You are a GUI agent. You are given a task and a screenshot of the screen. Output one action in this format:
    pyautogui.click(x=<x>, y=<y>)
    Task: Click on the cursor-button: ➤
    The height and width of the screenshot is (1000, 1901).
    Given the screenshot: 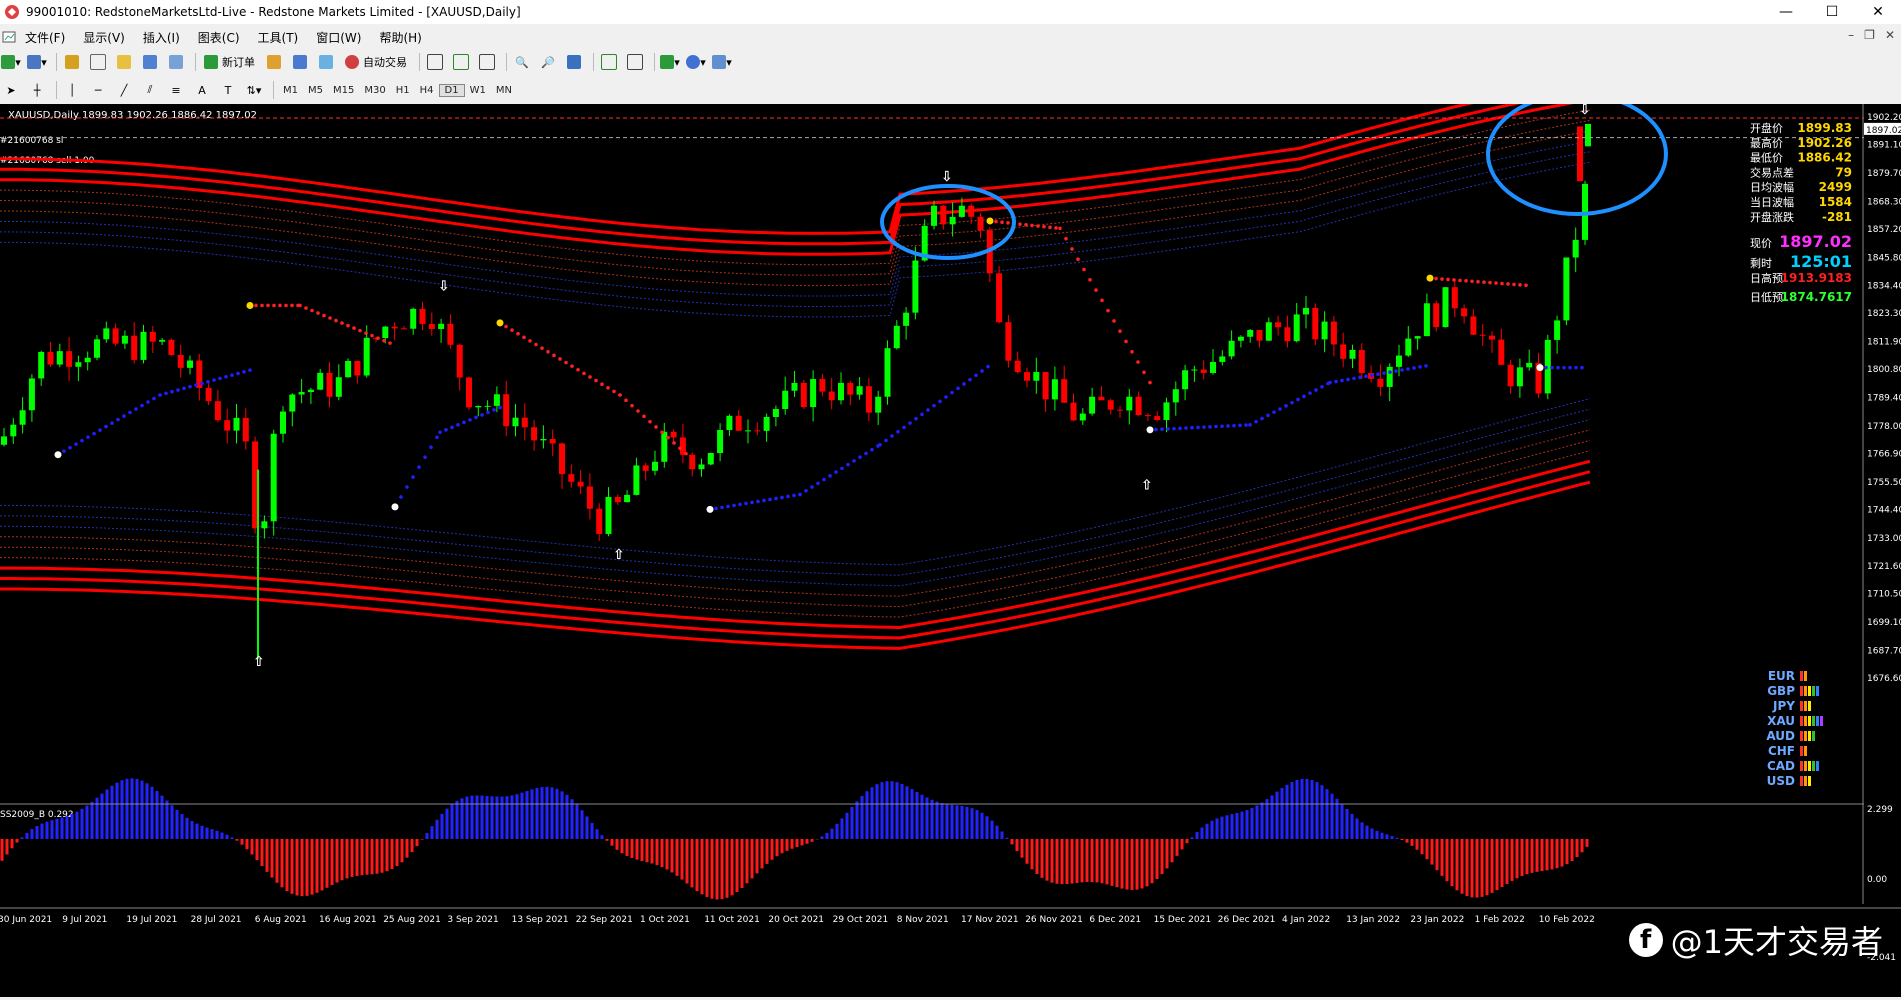 What is the action you would take?
    pyautogui.click(x=11, y=90)
    